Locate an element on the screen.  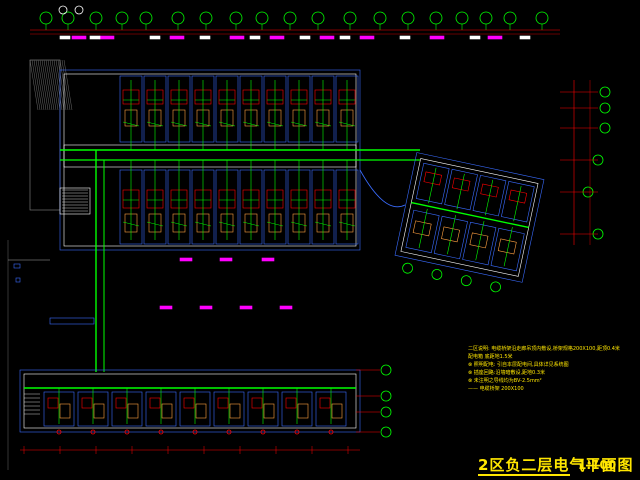
drawing-title-block: 2区负二层电气平面图 1:100 is located at coordinates (555, 465).